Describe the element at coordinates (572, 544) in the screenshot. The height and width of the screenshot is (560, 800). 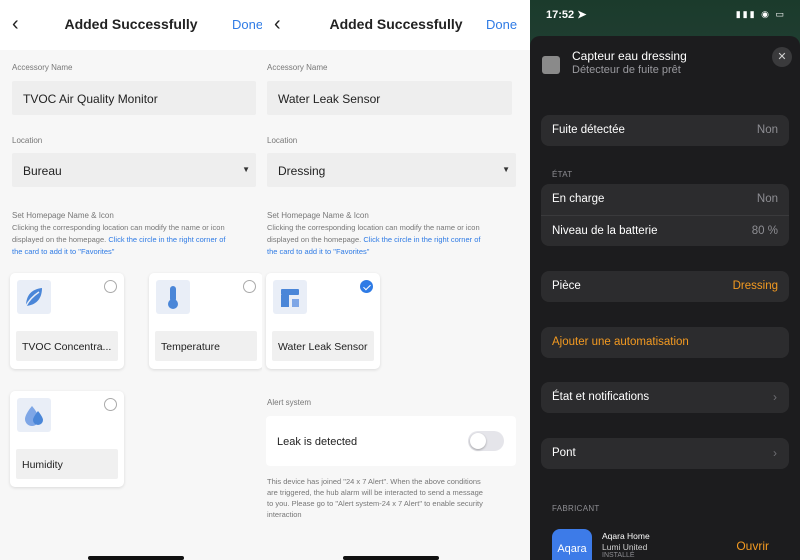
I see `aqara-logo: Aqara` at that location.